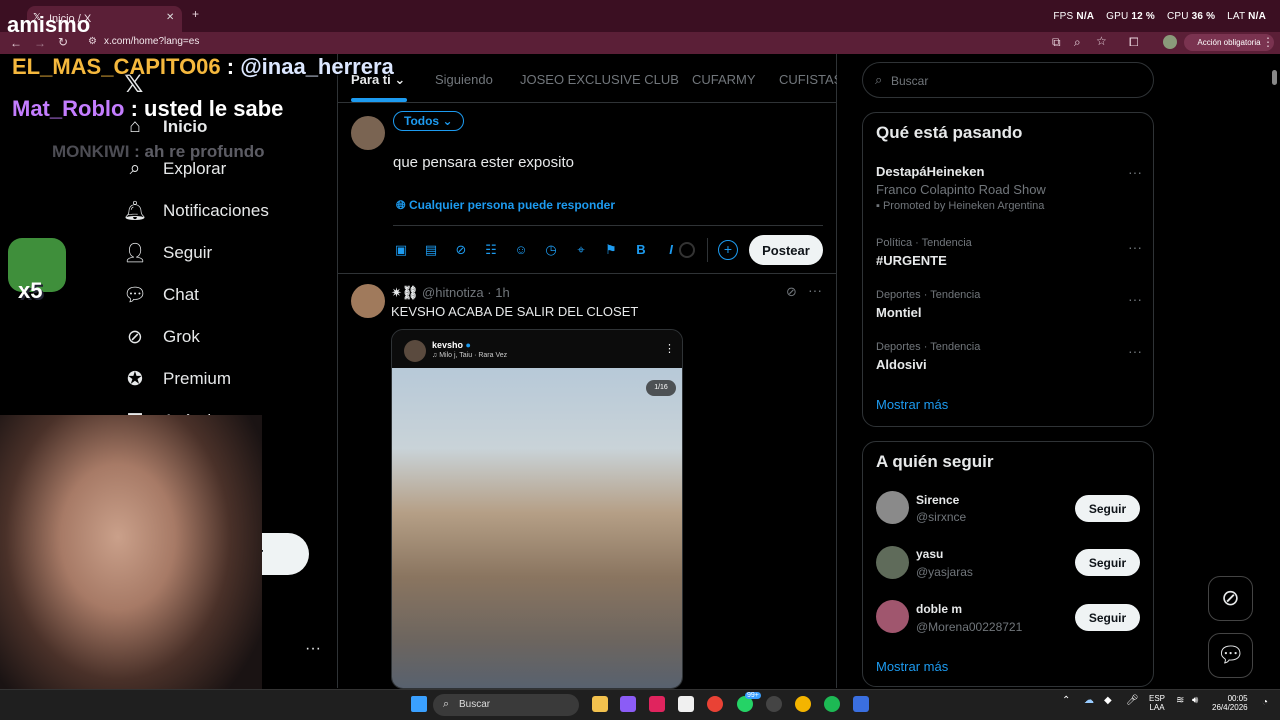  Describe the element at coordinates (661, 388) in the screenshot. I see `image-counter: 1/16` at that location.